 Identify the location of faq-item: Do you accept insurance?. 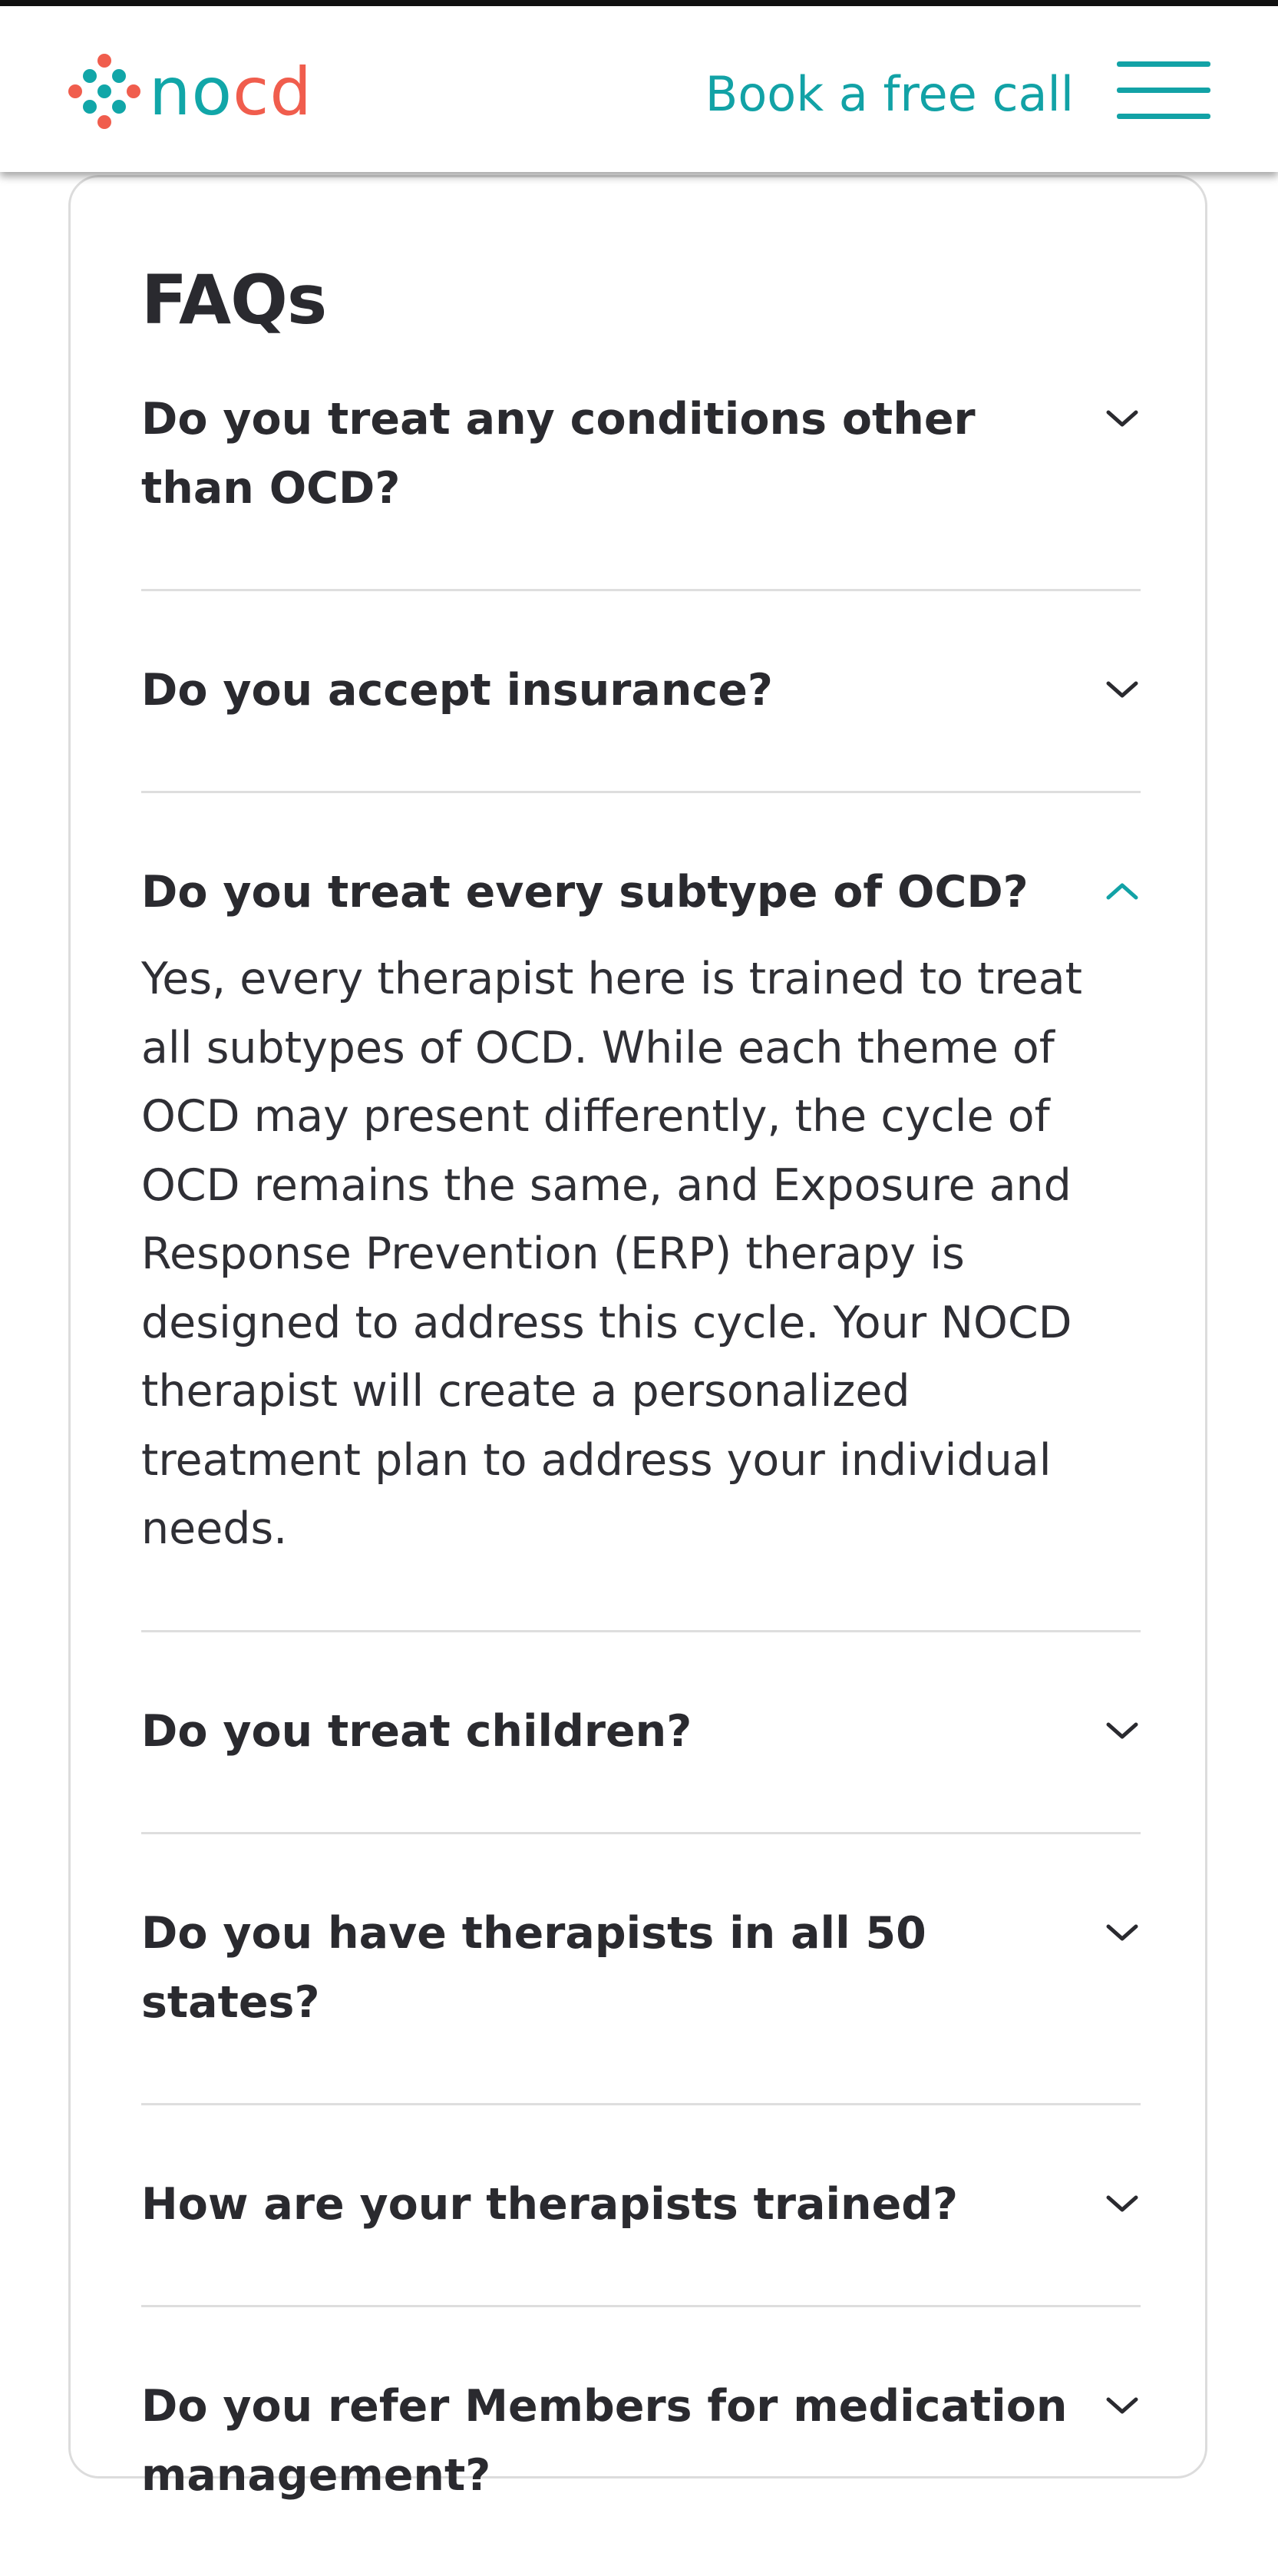
(641, 692).